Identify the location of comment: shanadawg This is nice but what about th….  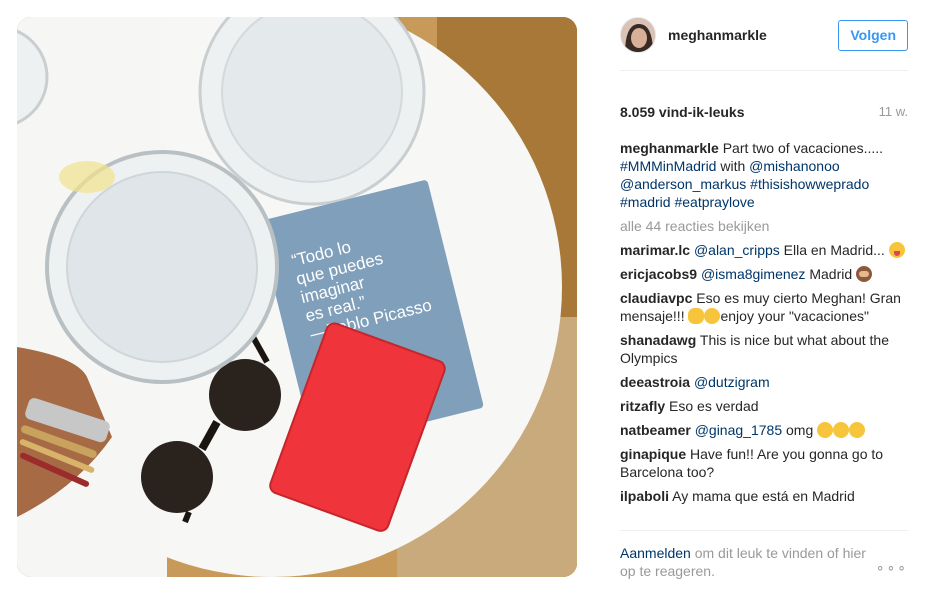
(764, 349).